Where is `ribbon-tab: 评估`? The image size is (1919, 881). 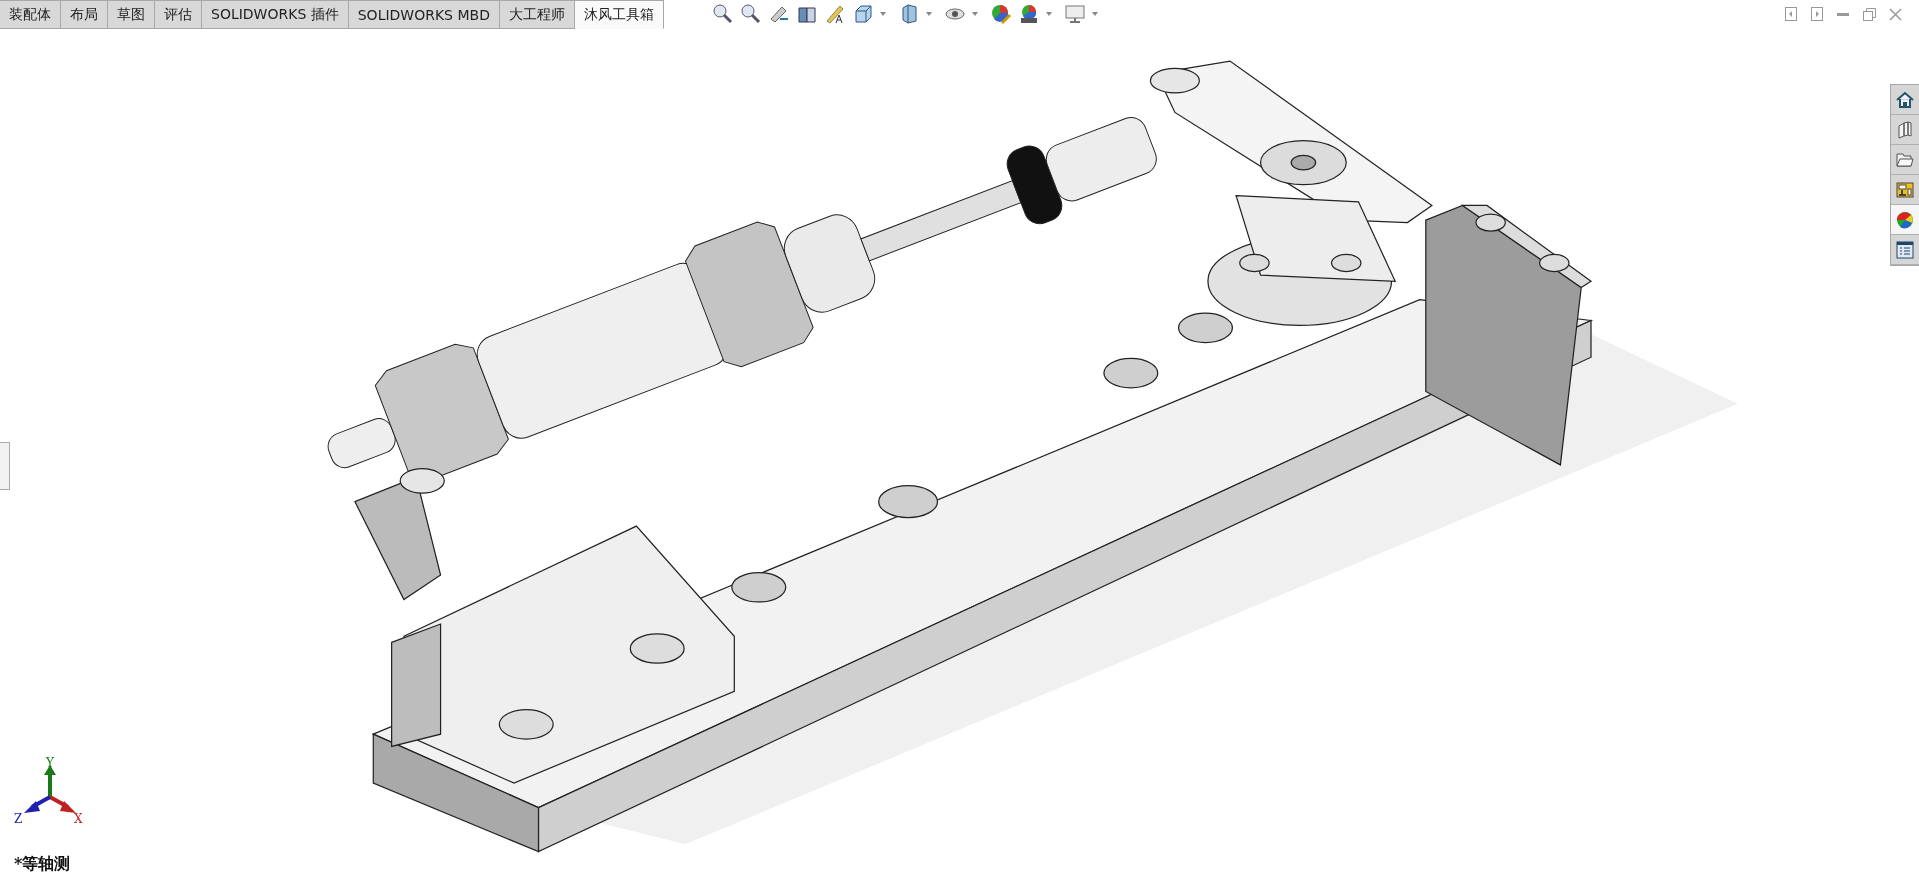
ribbon-tab: 评估 is located at coordinates (178, 14).